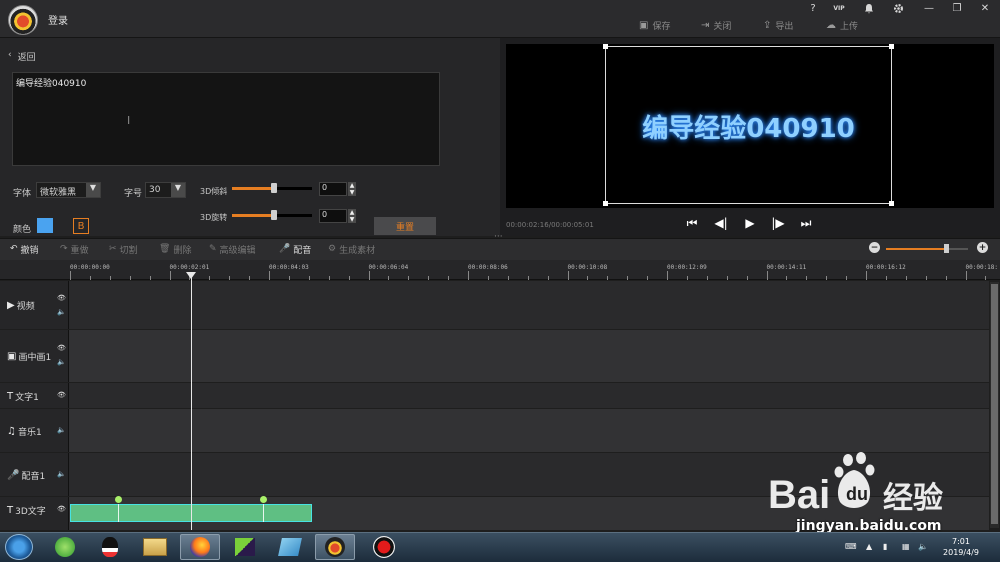  I want to click on undo-button: ↶ 撤销, so click(24, 249).